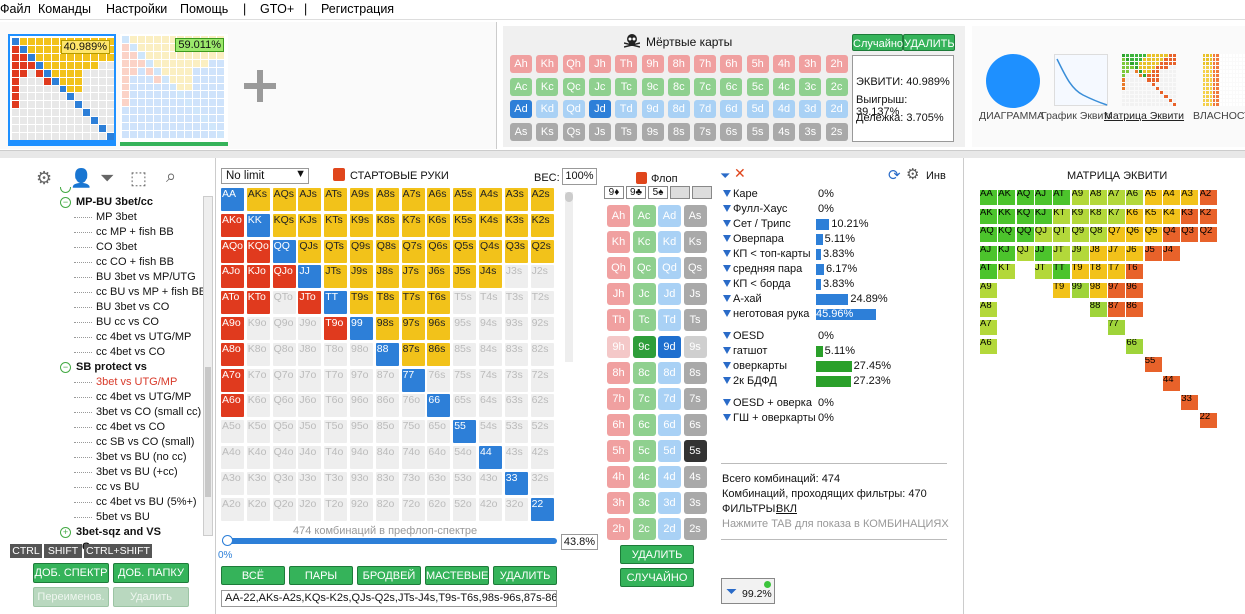 Image resolution: width=1245 pixels, height=614 pixels. I want to click on hand-cell-K9s: K9s, so click(361, 225).